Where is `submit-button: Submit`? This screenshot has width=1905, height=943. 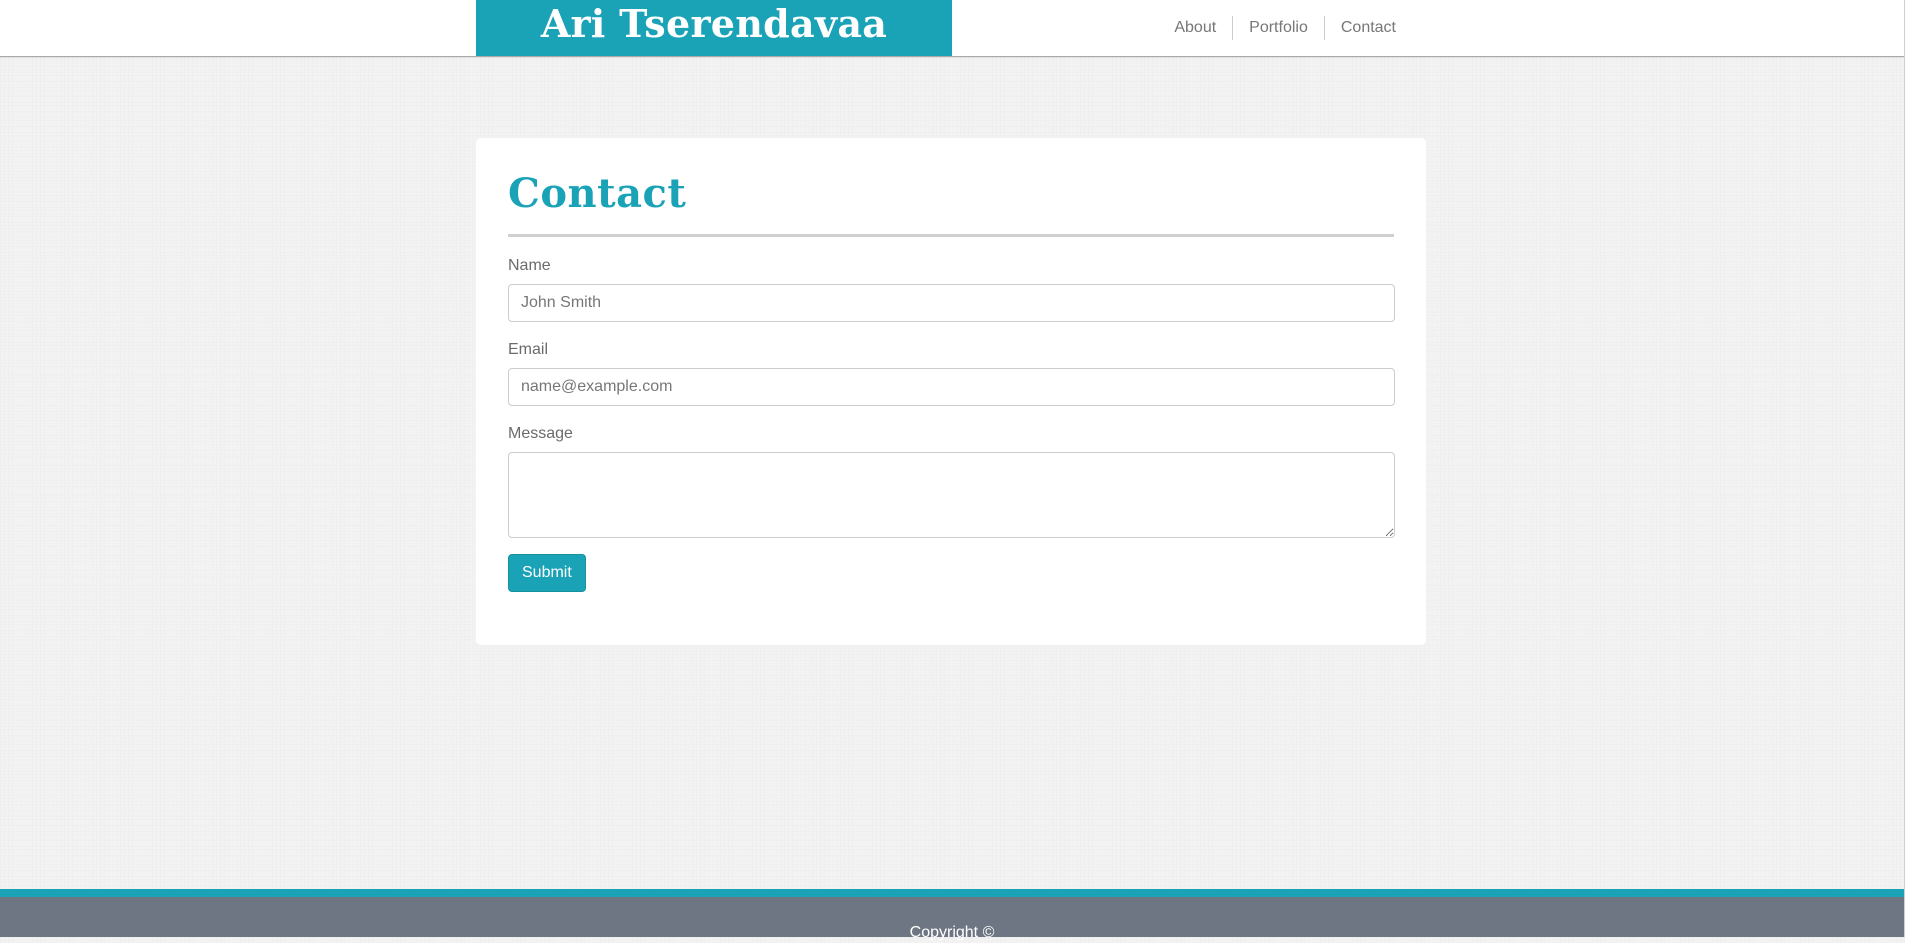 submit-button: Submit is located at coordinates (547, 573).